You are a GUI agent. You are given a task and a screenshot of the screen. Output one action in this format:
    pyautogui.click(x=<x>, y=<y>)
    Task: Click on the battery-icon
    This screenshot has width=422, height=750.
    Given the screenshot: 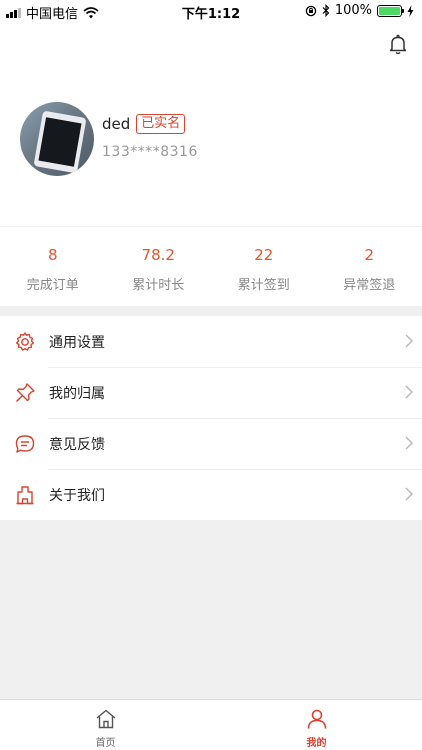 What is the action you would take?
    pyautogui.click(x=390, y=10)
    